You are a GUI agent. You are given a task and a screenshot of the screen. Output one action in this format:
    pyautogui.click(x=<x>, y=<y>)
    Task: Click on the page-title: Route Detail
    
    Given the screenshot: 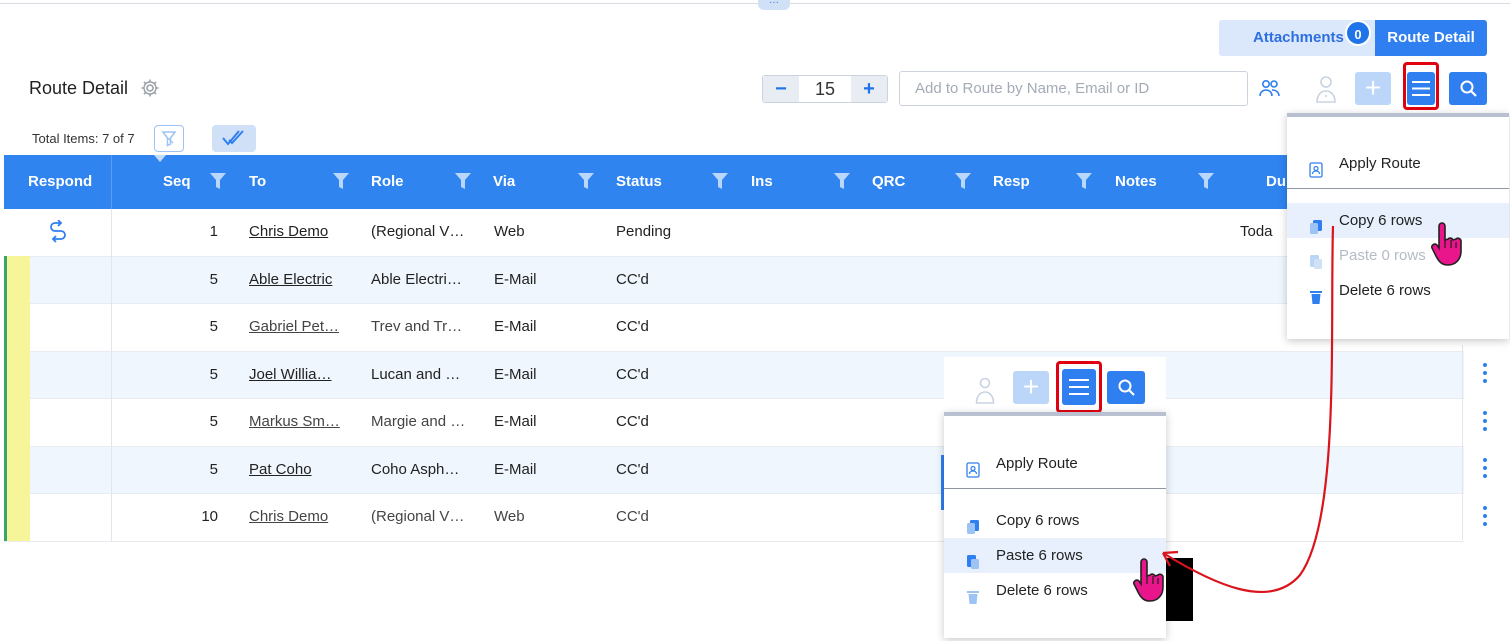 What is the action you would take?
    pyautogui.click(x=79, y=88)
    